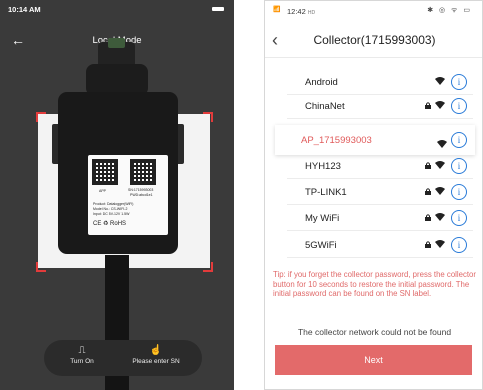 The image size is (483, 390). Describe the element at coordinates (325, 106) in the screenshot. I see `wifi-name: ChinaNet` at that location.